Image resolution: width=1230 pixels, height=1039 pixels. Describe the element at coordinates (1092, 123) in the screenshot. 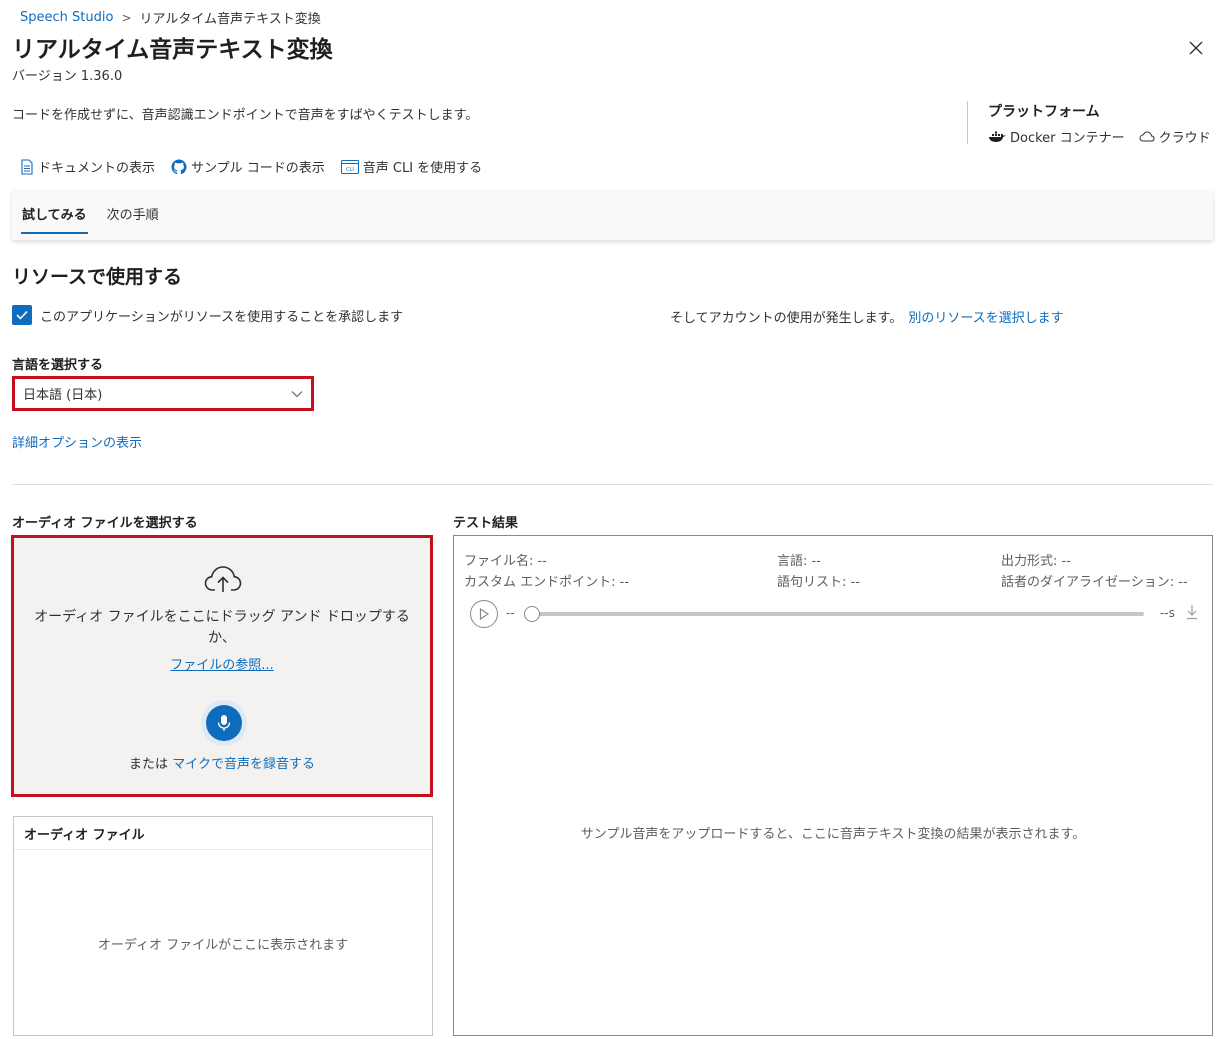

I see `platform-panel: プラットフォーム Docker コンテナー クラウド` at that location.